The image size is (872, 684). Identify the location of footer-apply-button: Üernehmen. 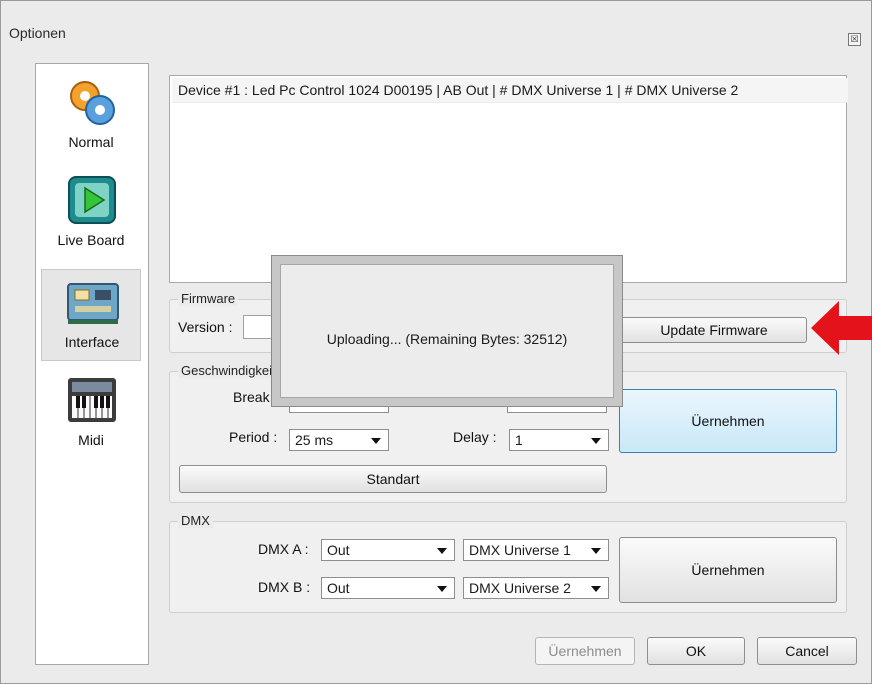
(585, 651).